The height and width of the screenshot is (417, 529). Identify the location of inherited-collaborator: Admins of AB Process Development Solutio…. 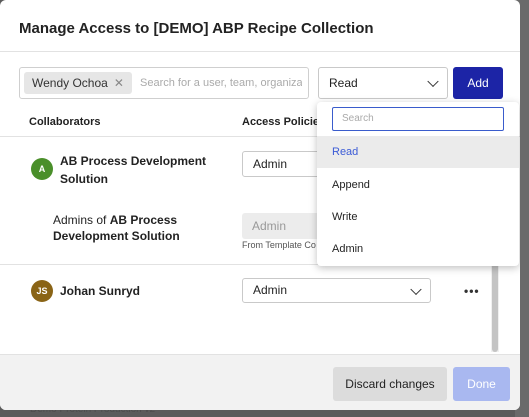
(128, 228).